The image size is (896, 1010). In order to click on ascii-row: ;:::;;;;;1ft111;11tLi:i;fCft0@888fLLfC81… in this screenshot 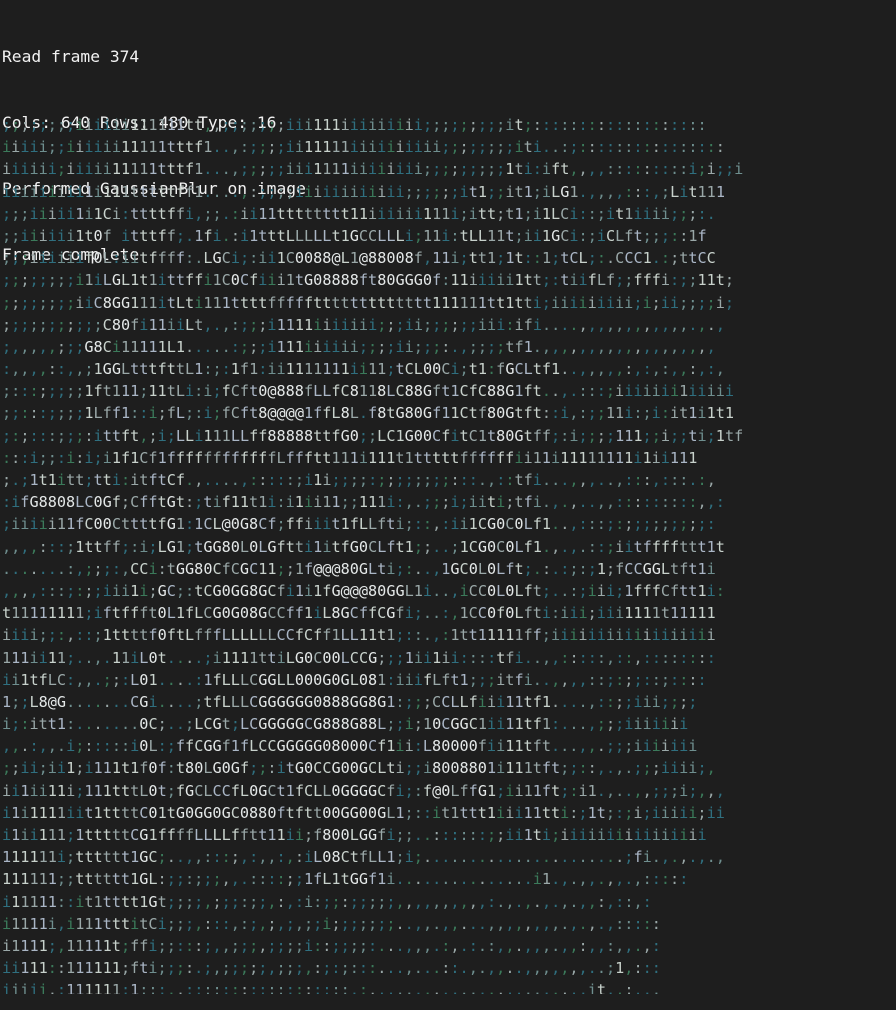, I will do `click(368, 391)`.